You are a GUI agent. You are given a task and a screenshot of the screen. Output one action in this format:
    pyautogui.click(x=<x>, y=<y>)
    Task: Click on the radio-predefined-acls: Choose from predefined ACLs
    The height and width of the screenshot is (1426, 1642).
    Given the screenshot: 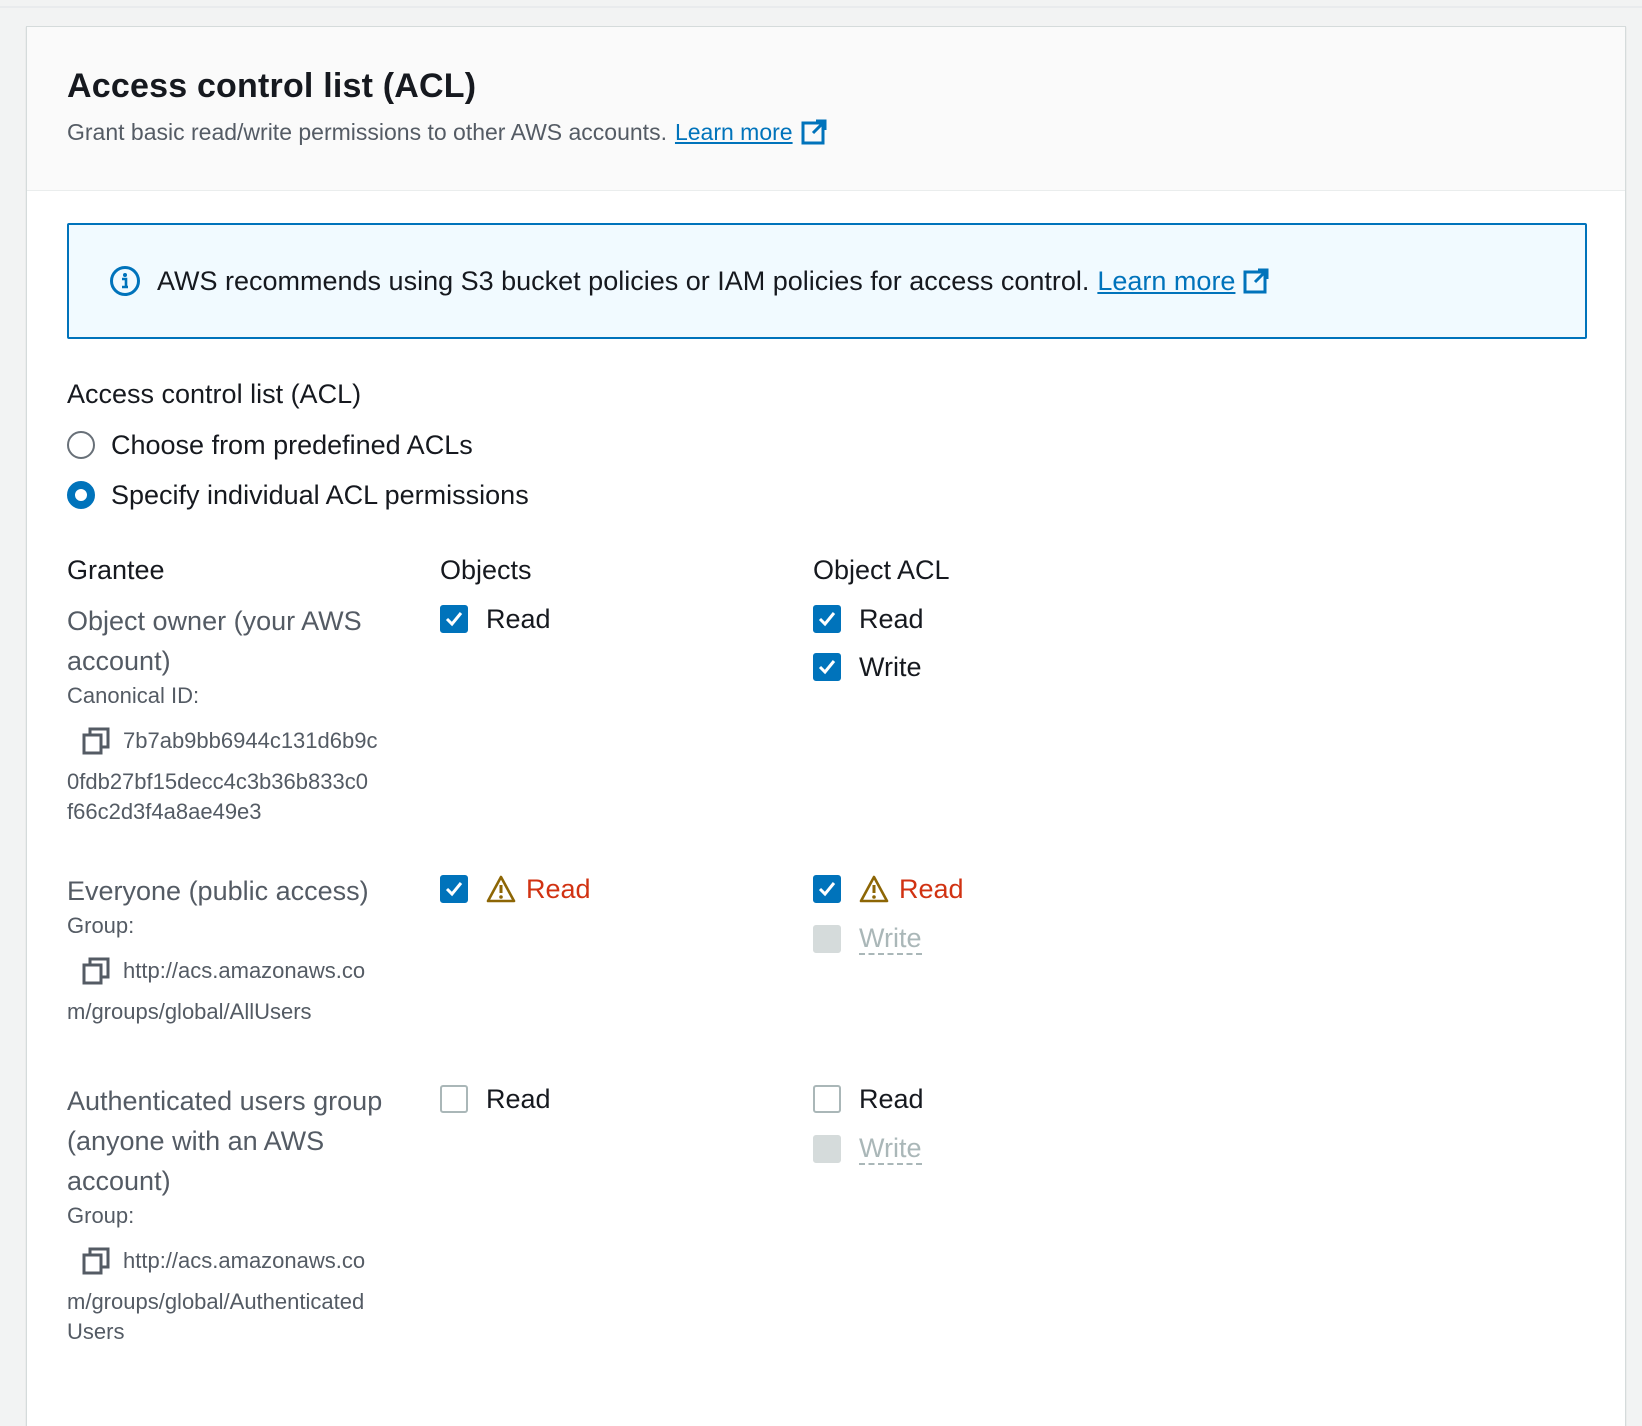 What is the action you would take?
    pyautogui.click(x=826, y=445)
    